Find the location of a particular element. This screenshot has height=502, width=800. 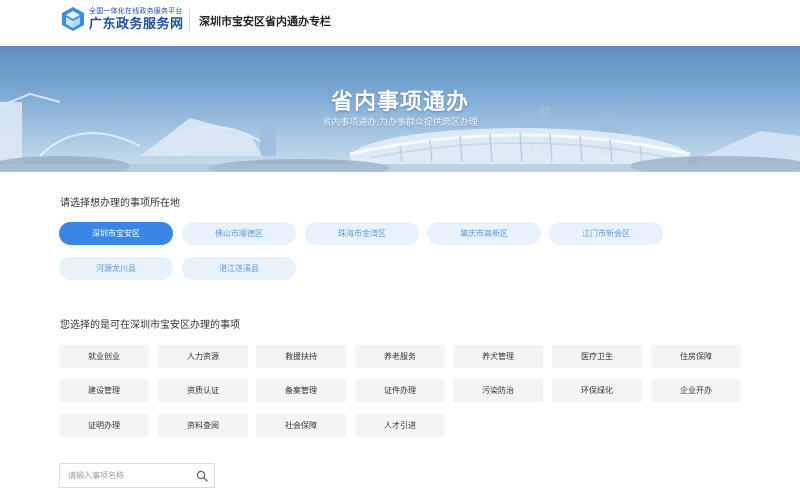

location-option-shunde: 佛山市顺德区 is located at coordinates (239, 233).